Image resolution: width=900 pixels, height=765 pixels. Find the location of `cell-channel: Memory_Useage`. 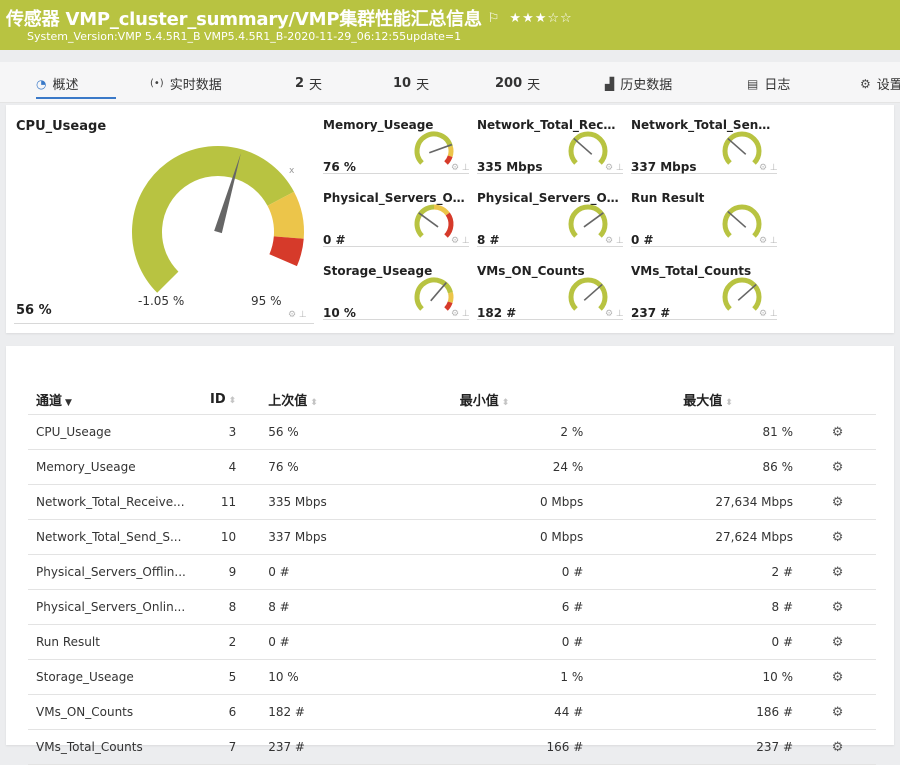

cell-channel: Memory_Useage is located at coordinates (107, 467).